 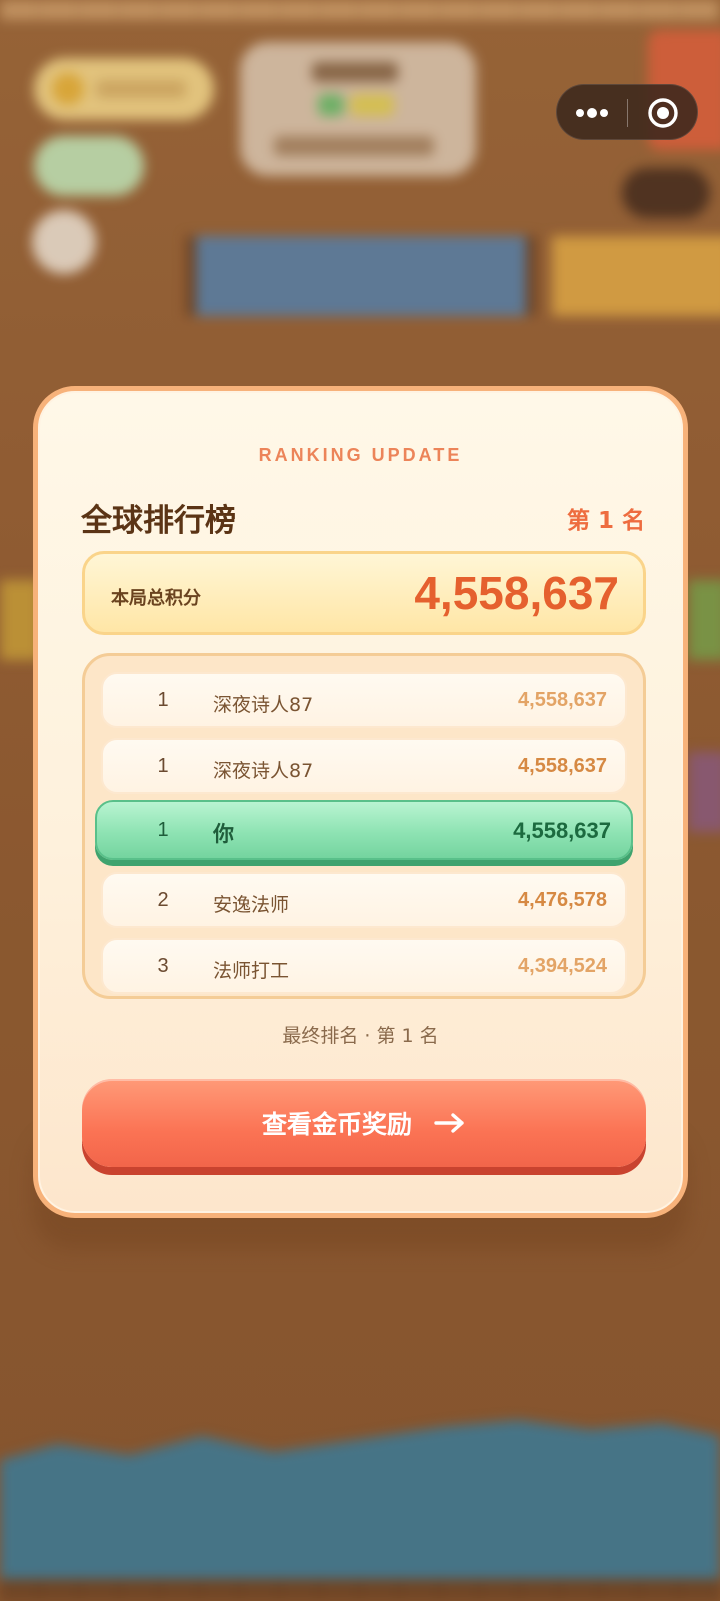 What do you see at coordinates (605, 521) in the screenshot?
I see `rank-badge: 第 1 名` at bounding box center [605, 521].